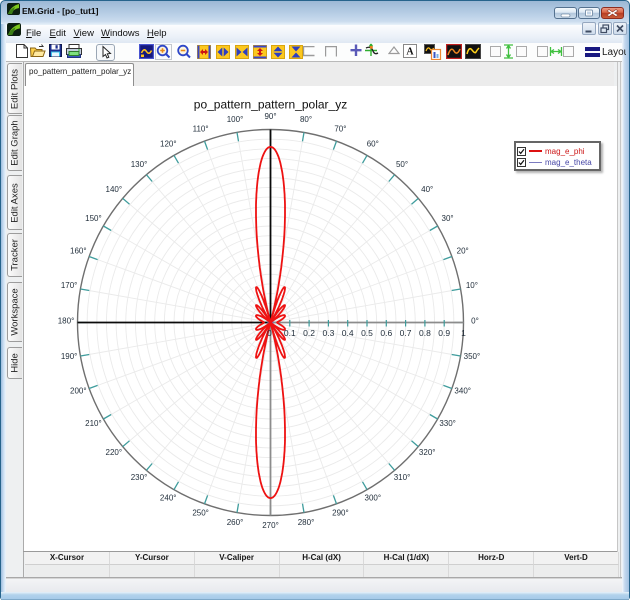 Image resolution: width=630 pixels, height=600 pixels. Describe the element at coordinates (69, 356) in the screenshot. I see `svg-text: 190°` at that location.